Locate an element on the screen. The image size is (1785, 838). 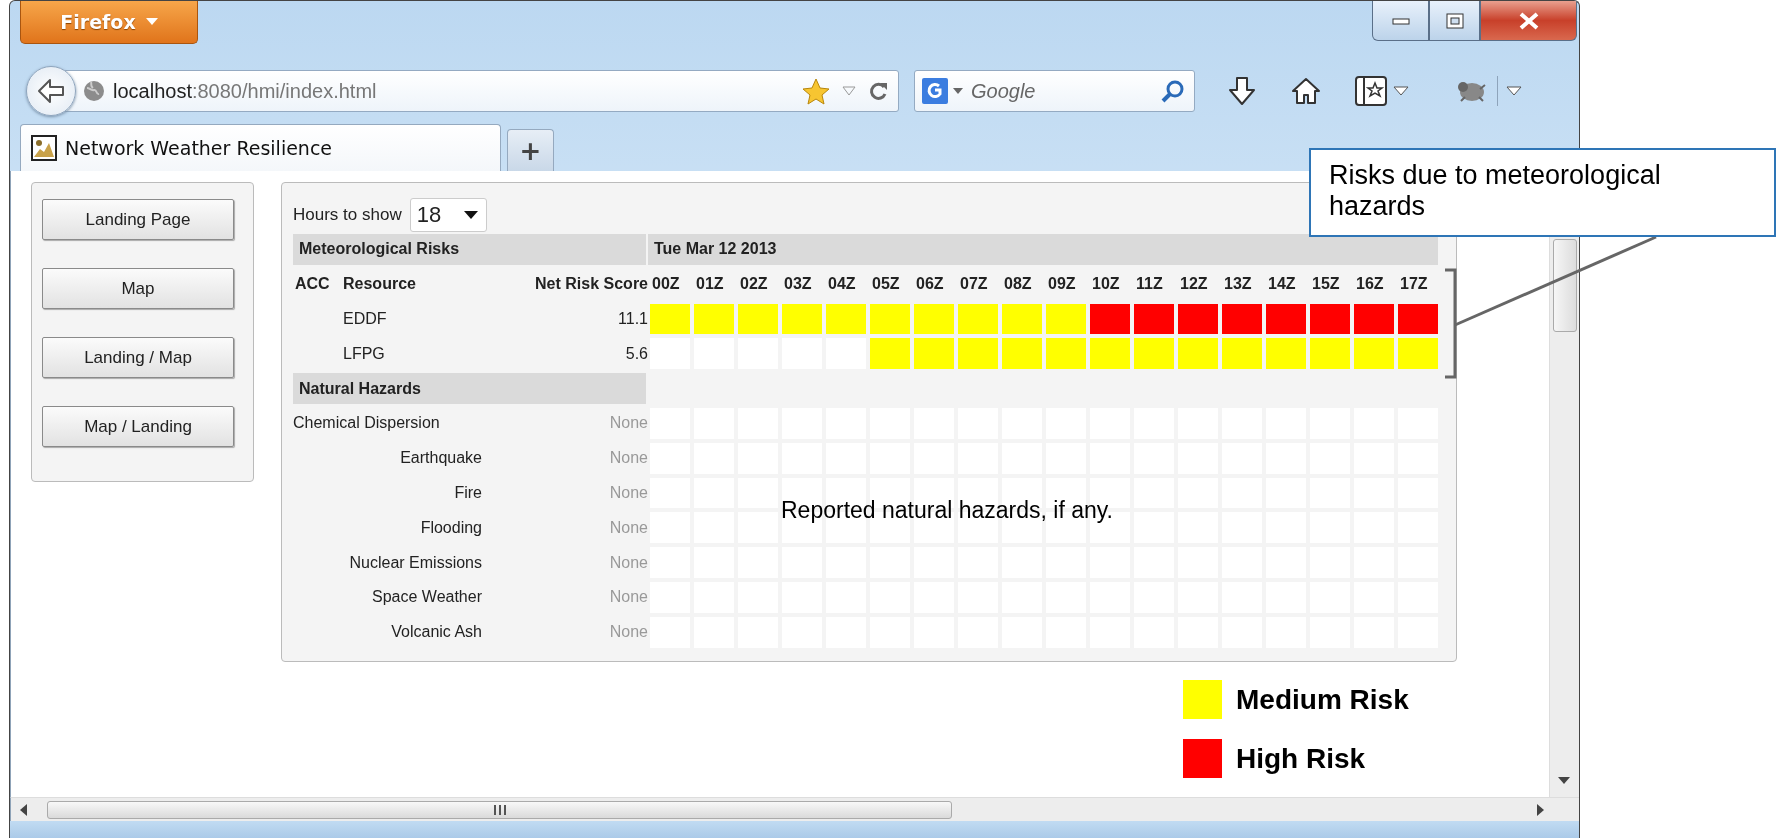
grip-icon is located at coordinates (499, 809).